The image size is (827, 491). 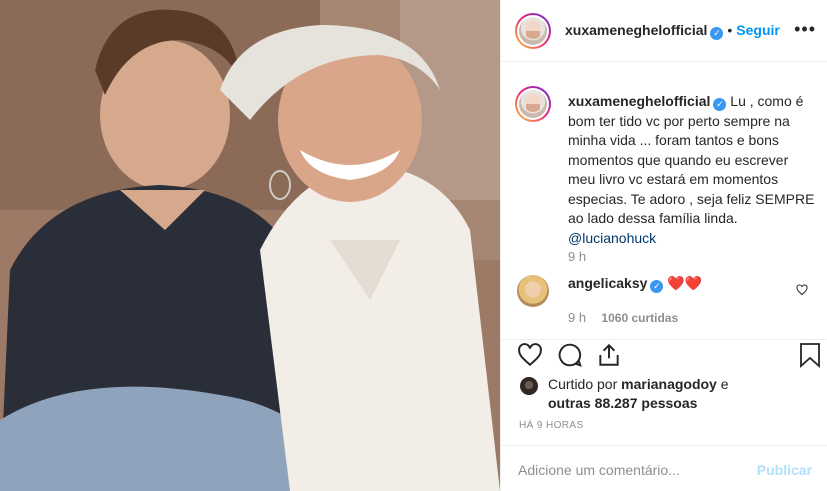 What do you see at coordinates (639, 318) in the screenshot?
I see `comment-likes: 1060 curtidas` at bounding box center [639, 318].